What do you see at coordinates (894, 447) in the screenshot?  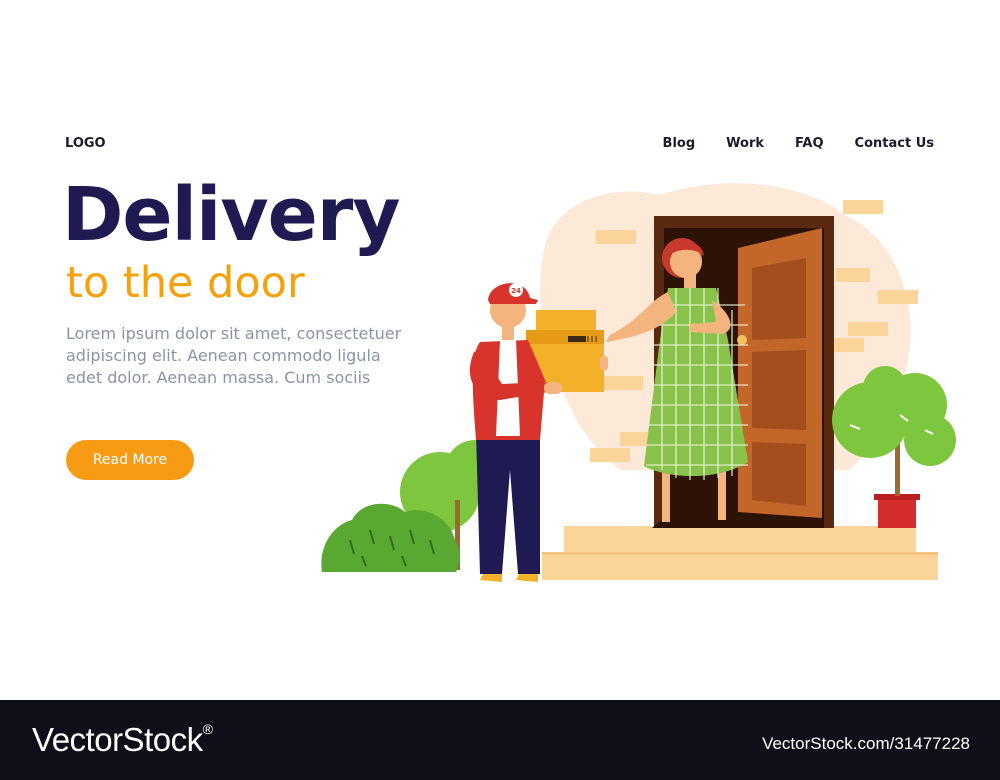 I see `potted-plant` at bounding box center [894, 447].